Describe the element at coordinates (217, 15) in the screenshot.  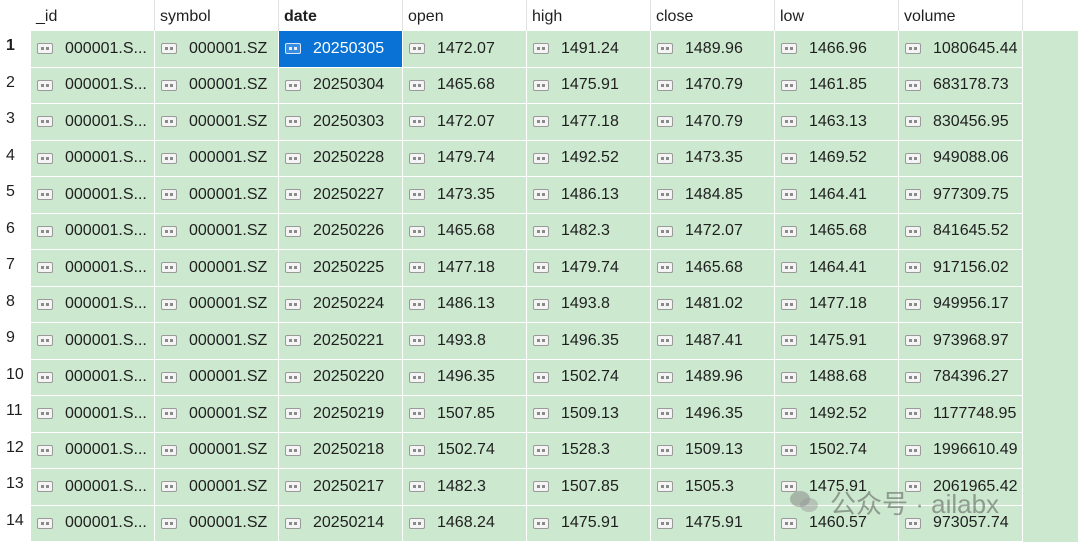
I see `column-header-symbol: symbol` at that location.